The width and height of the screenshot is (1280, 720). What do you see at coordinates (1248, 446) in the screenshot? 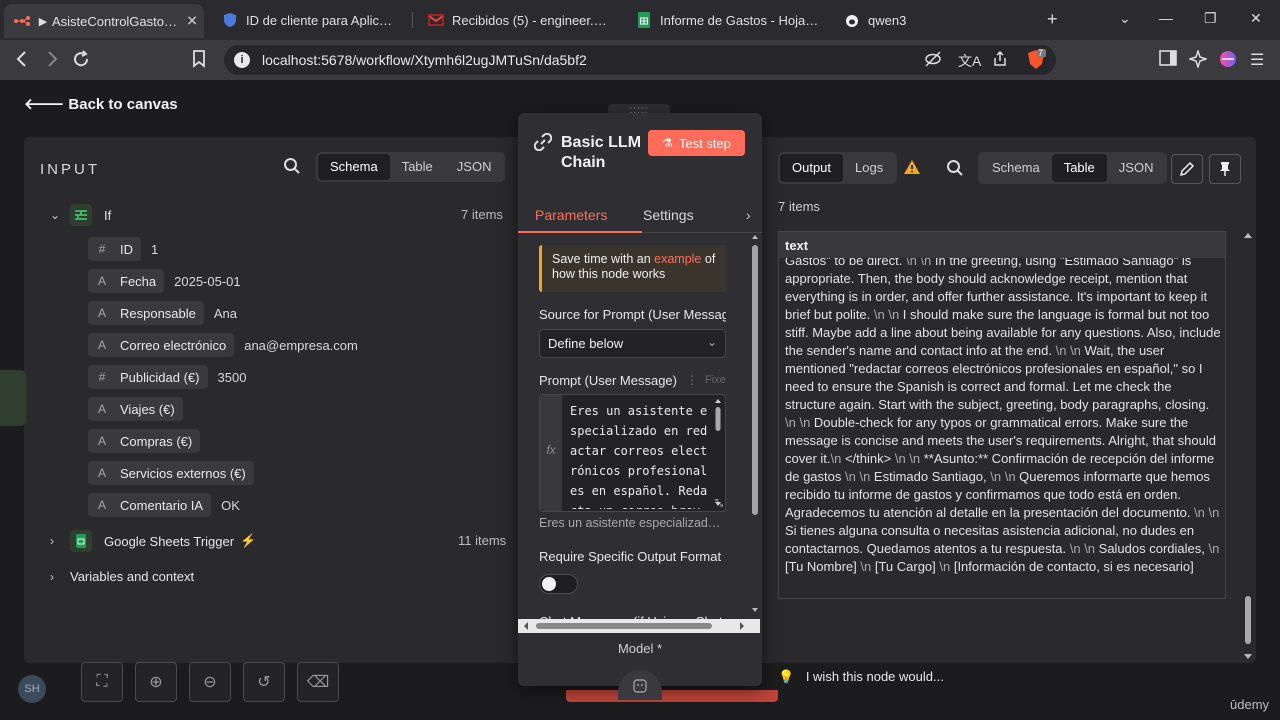
I see `output-scrollbar` at bounding box center [1248, 446].